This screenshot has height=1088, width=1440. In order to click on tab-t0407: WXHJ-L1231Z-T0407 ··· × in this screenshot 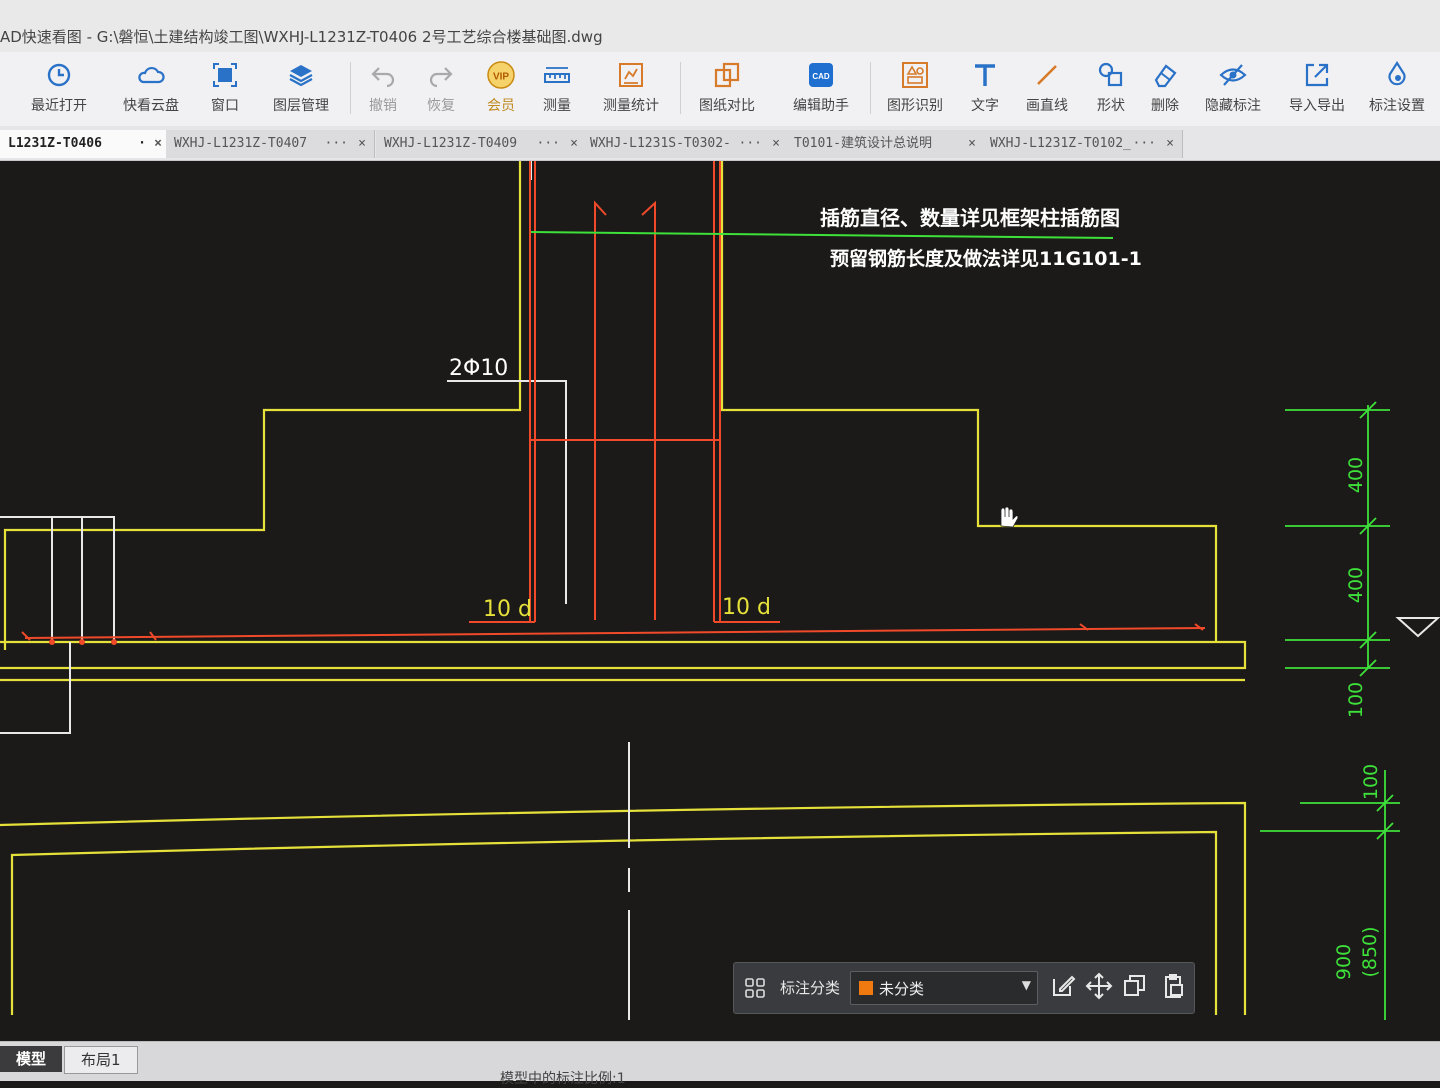, I will do `click(270, 144)`.